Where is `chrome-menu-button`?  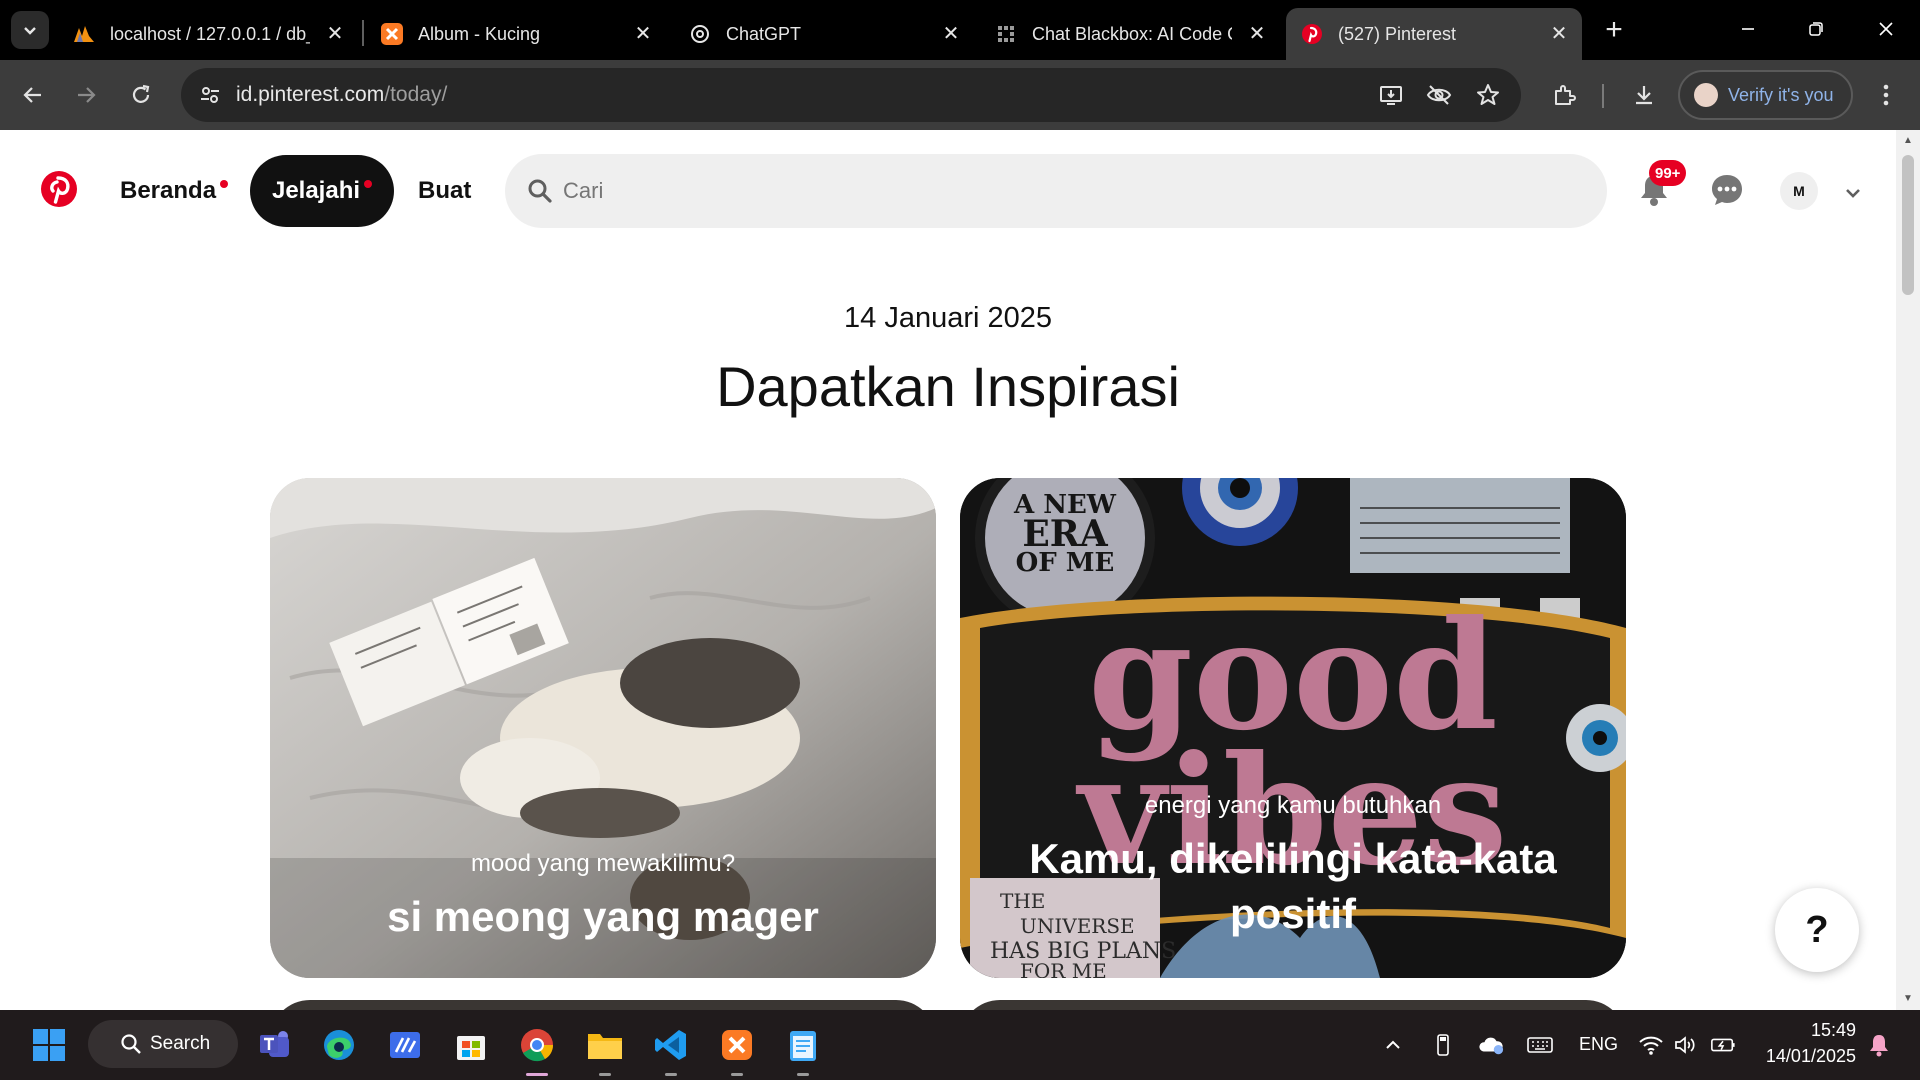
chrome-menu-button is located at coordinates (1886, 95).